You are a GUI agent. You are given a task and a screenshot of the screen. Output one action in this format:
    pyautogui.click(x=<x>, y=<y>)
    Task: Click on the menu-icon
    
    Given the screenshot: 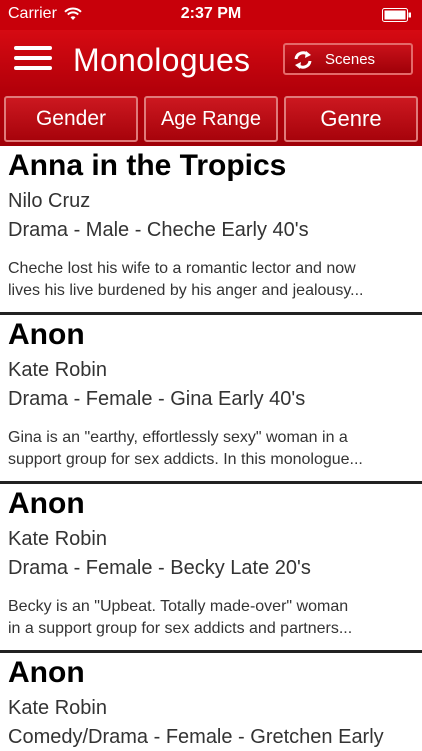 What is the action you would take?
    pyautogui.click(x=33, y=60)
    